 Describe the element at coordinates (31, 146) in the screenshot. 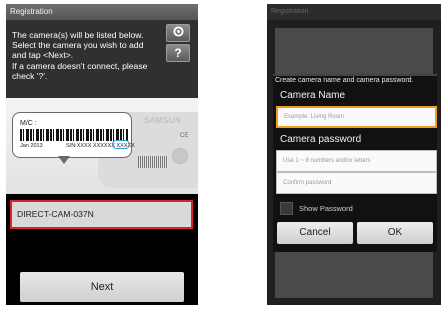

I see `date-label: Jan 2013` at that location.